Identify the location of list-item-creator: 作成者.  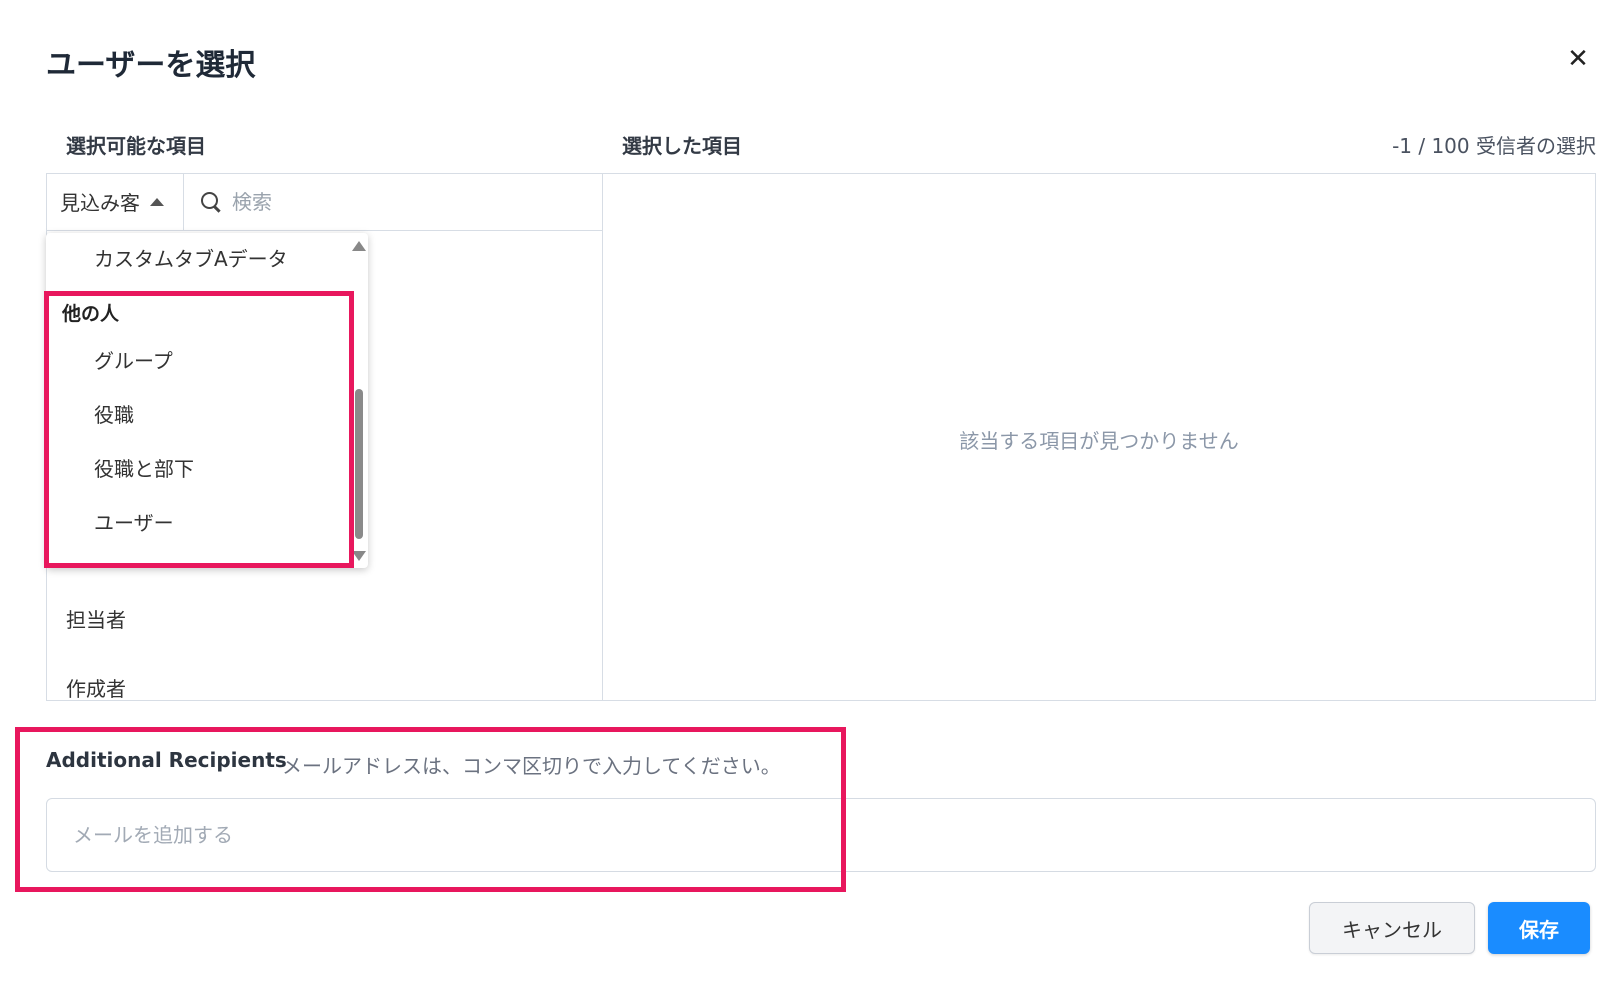
(96, 687).